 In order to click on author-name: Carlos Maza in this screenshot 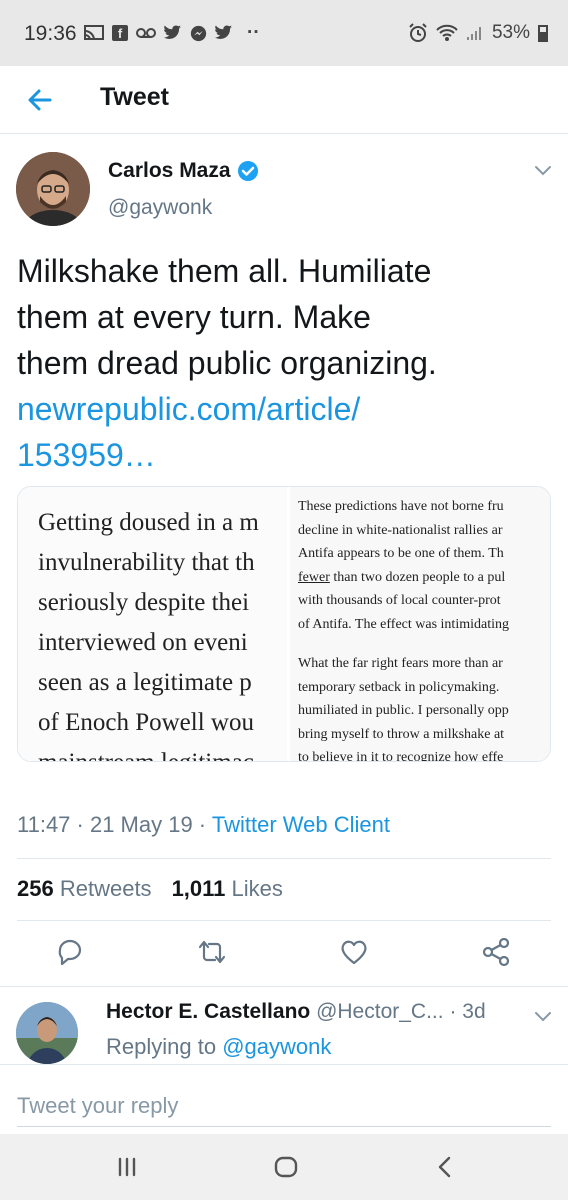, I will do `click(183, 171)`.